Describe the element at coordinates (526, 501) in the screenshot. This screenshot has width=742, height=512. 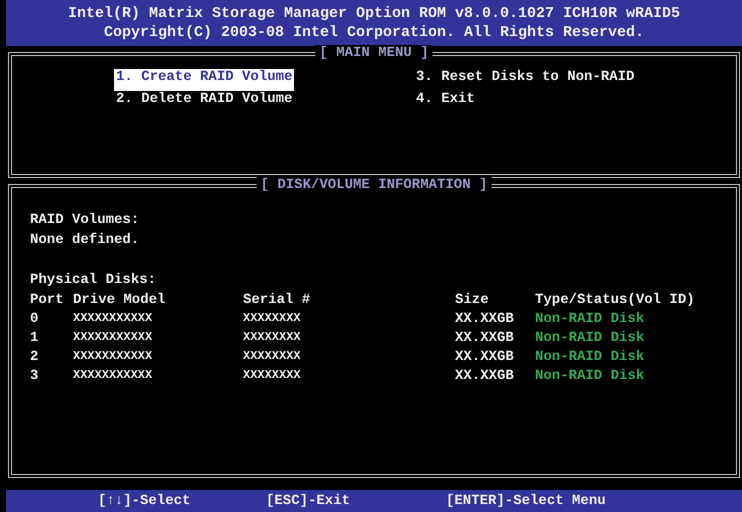
I see `key-hint: [ENTER]-Select Menu` at that location.